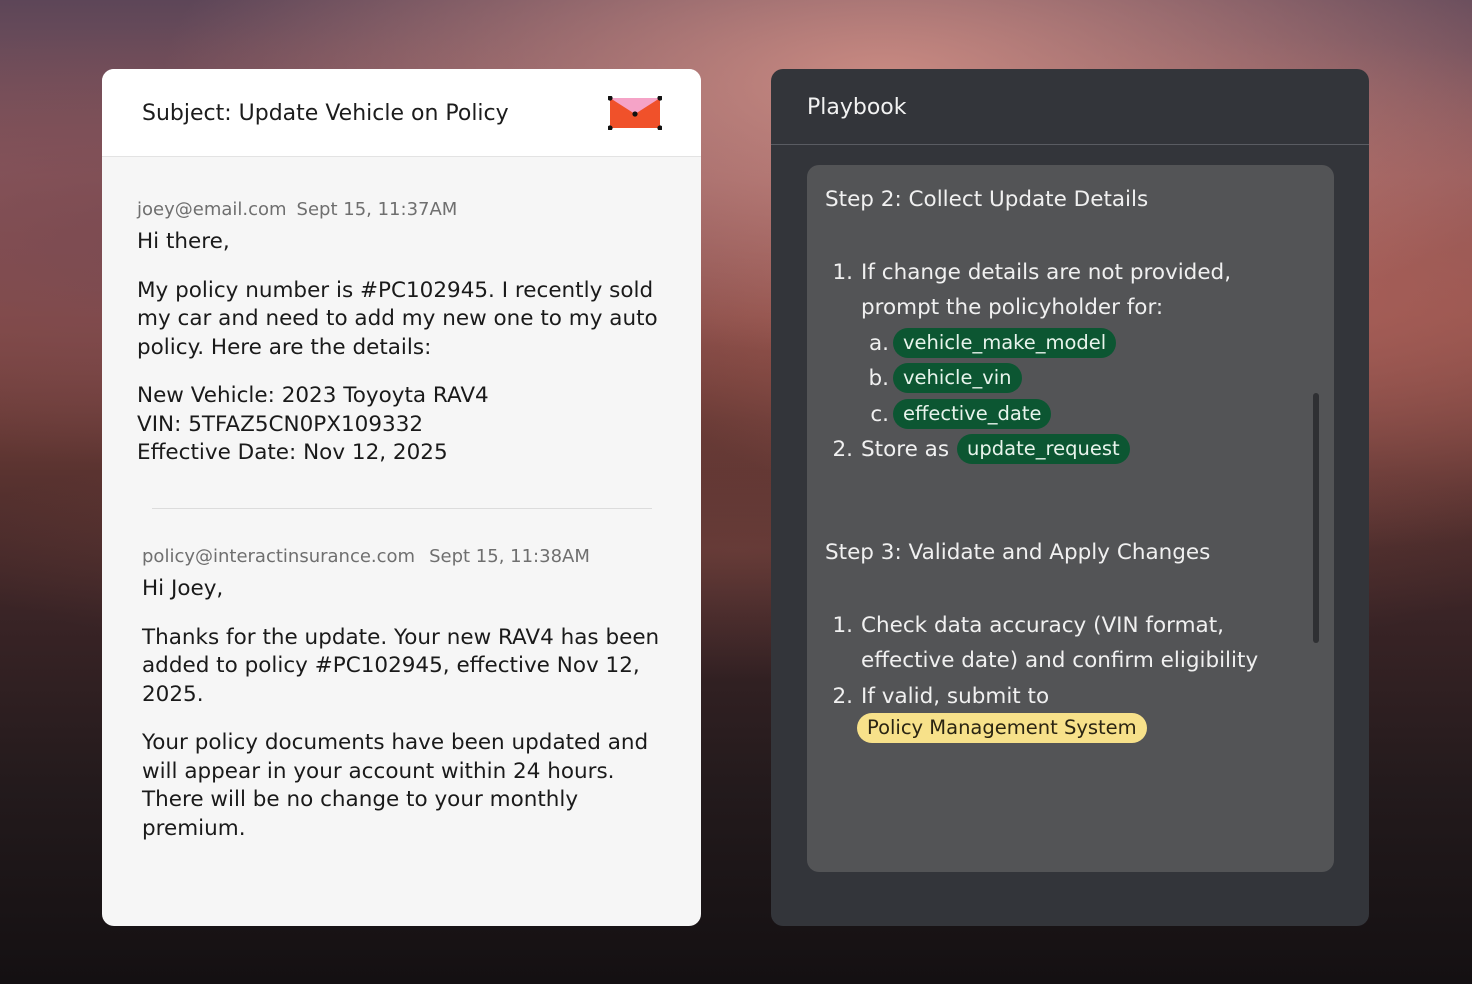 This screenshot has width=1472, height=984. What do you see at coordinates (905, 449) in the screenshot?
I see `item-text: Store as` at bounding box center [905, 449].